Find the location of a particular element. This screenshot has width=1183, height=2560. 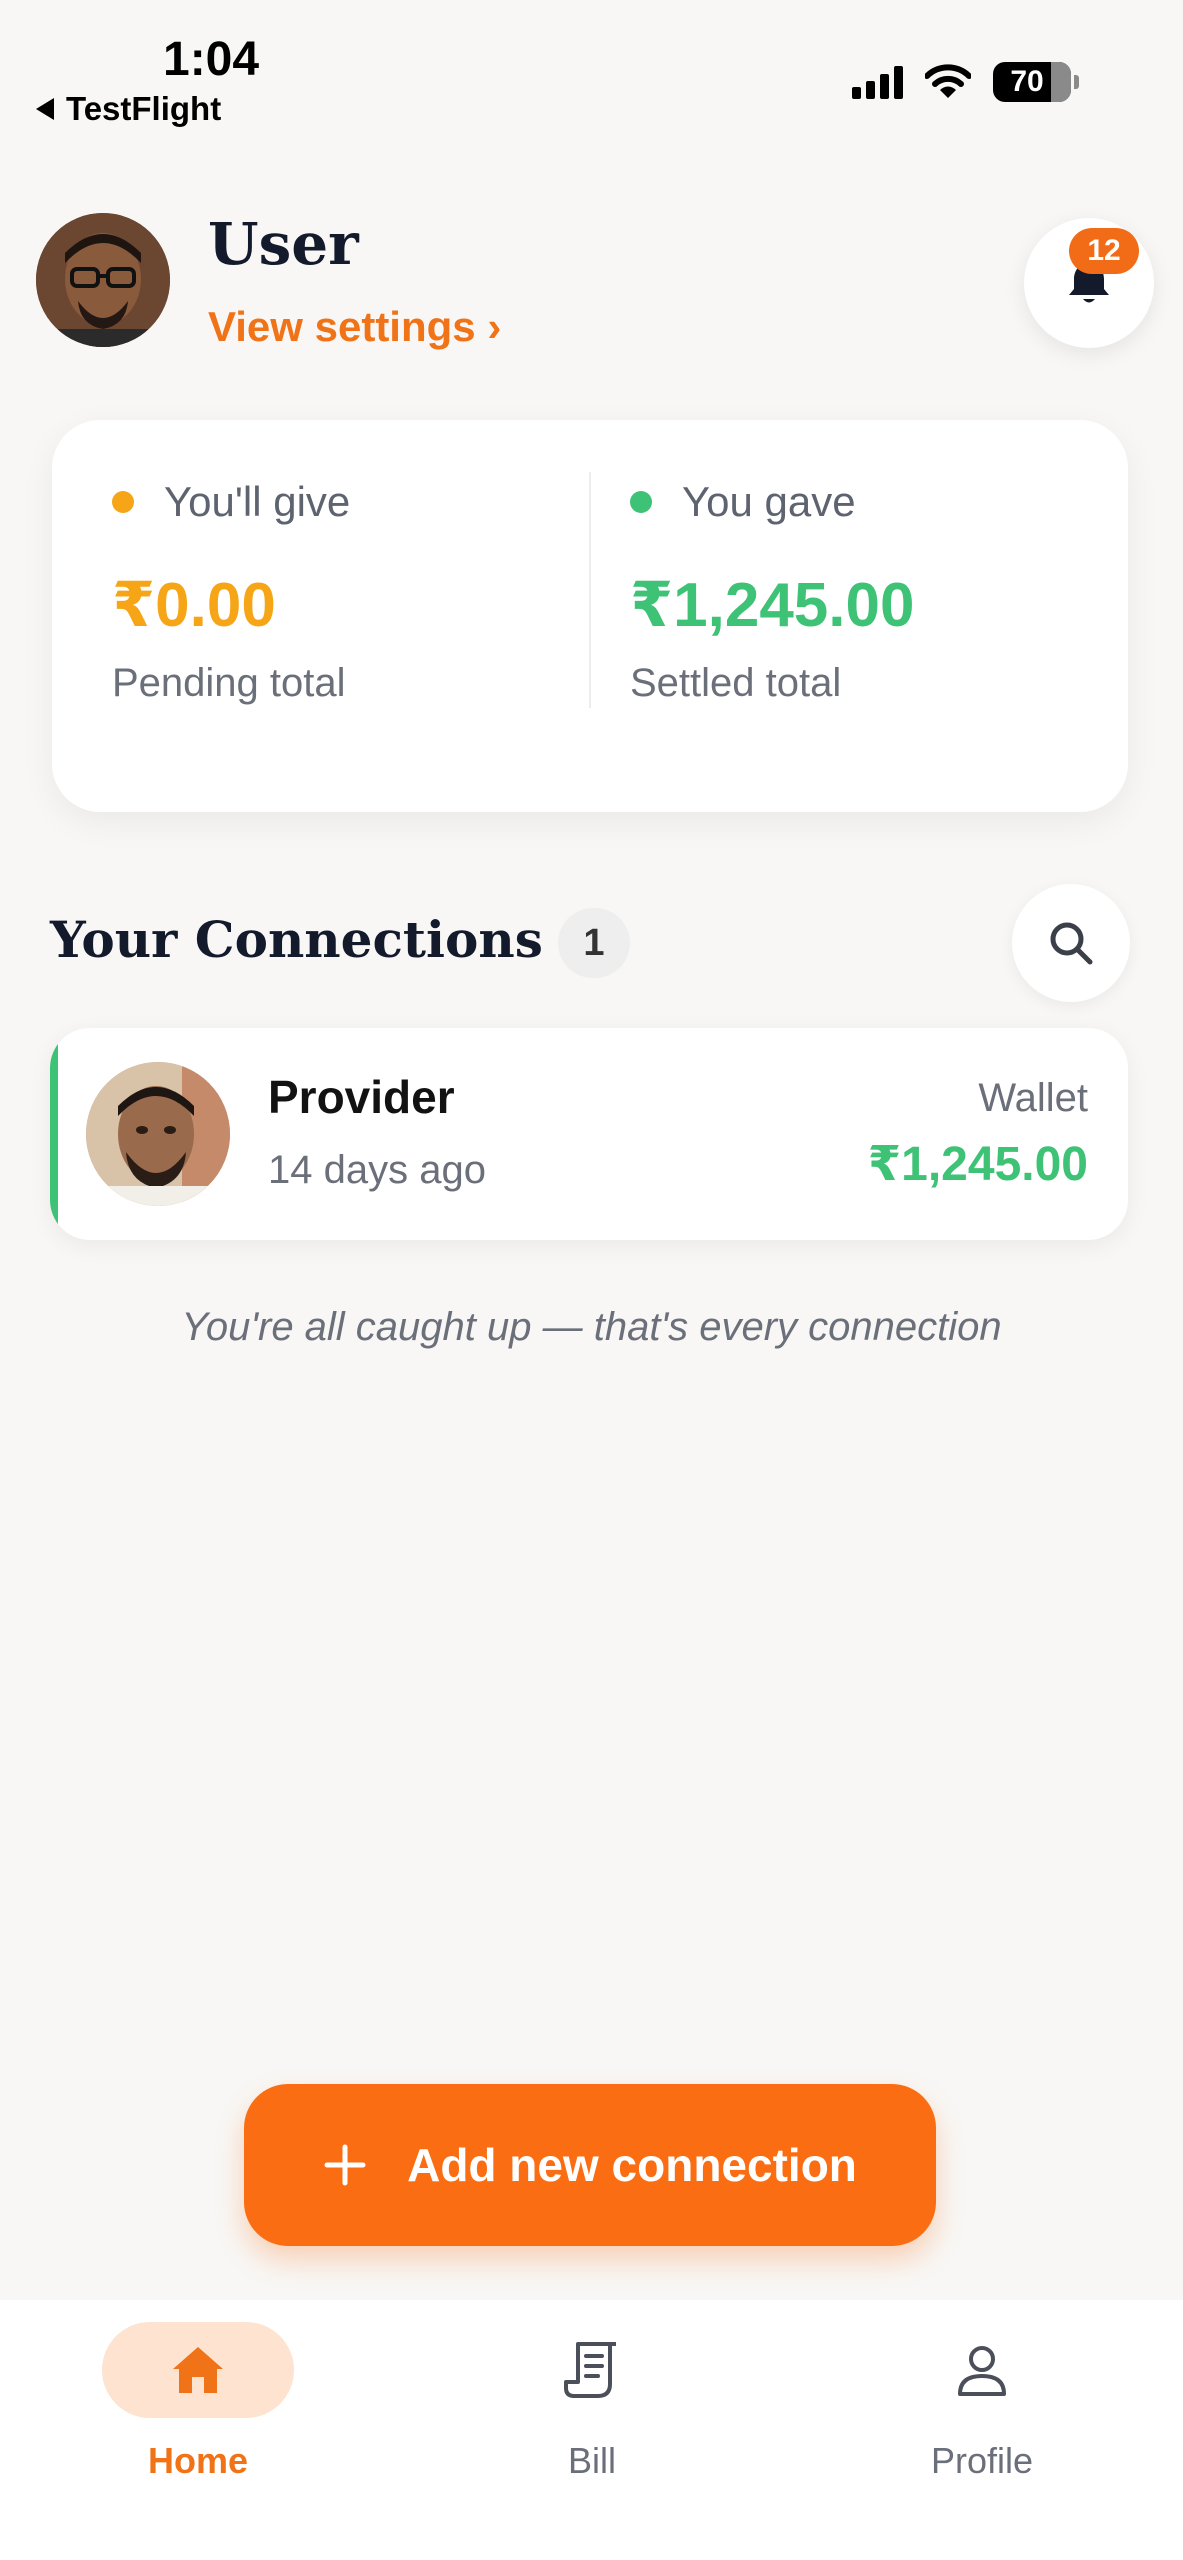

profile-icon is located at coordinates (982, 2371).